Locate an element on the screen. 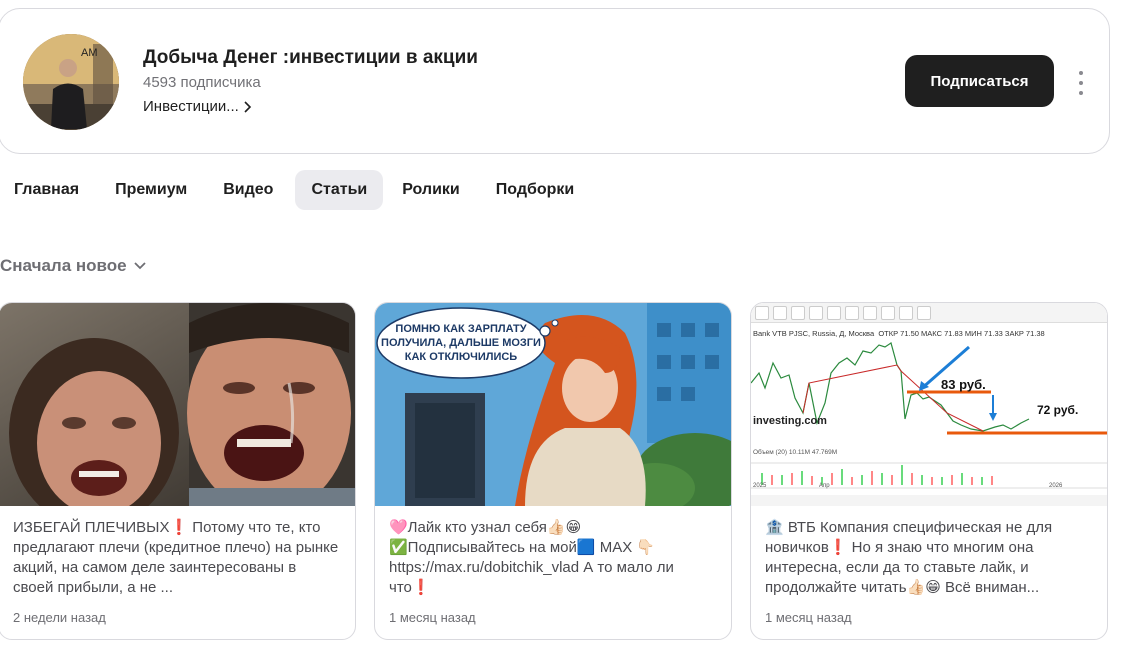  chart-watermark: investing.com is located at coordinates (790, 421).